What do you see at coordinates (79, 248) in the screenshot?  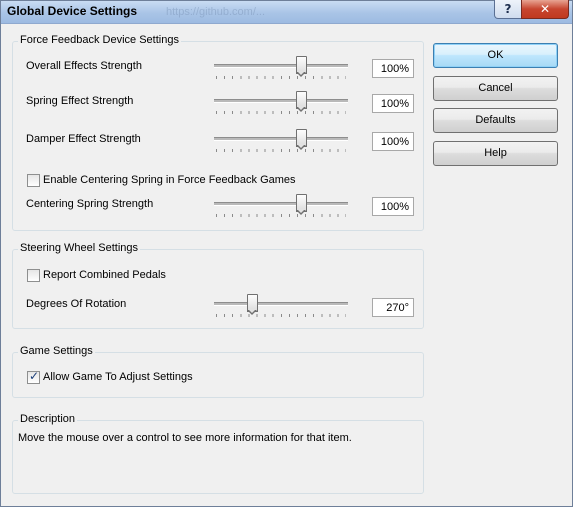 I see `steering-wheel-group-label: Steering Wheel Settings` at bounding box center [79, 248].